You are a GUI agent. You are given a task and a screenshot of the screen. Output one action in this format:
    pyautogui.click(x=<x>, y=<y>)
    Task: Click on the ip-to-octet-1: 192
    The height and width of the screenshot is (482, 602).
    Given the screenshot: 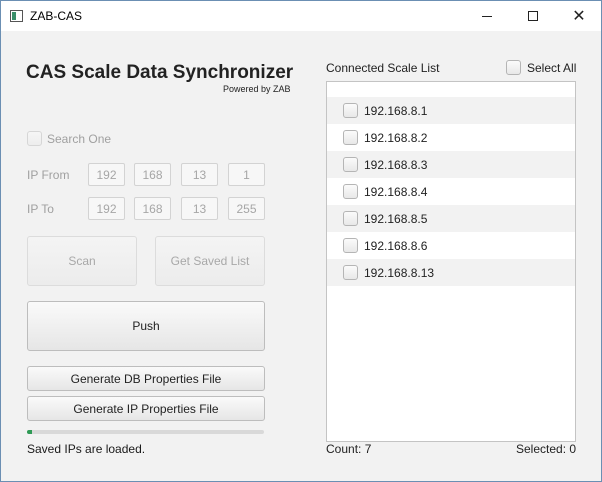 What is the action you would take?
    pyautogui.click(x=106, y=208)
    